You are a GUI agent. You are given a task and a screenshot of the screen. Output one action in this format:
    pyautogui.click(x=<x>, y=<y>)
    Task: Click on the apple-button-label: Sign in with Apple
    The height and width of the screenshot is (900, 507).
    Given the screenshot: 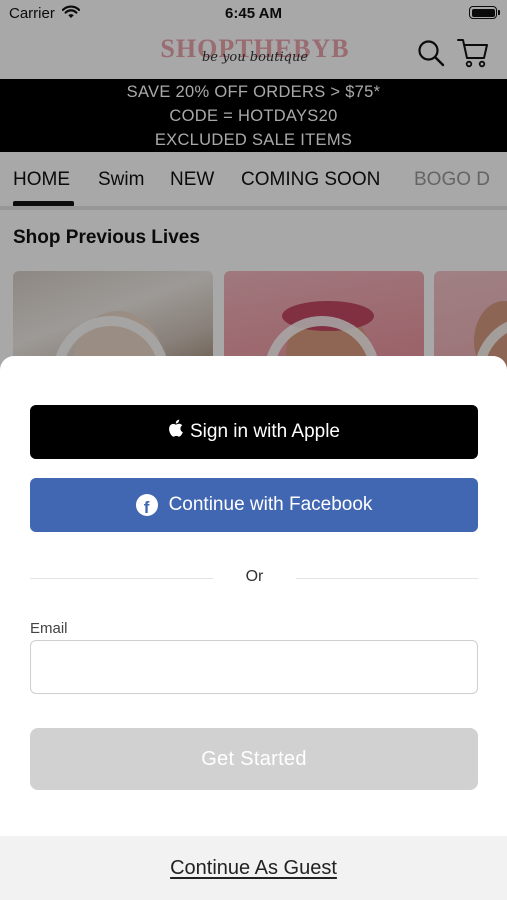 What is the action you would take?
    pyautogui.click(x=265, y=431)
    